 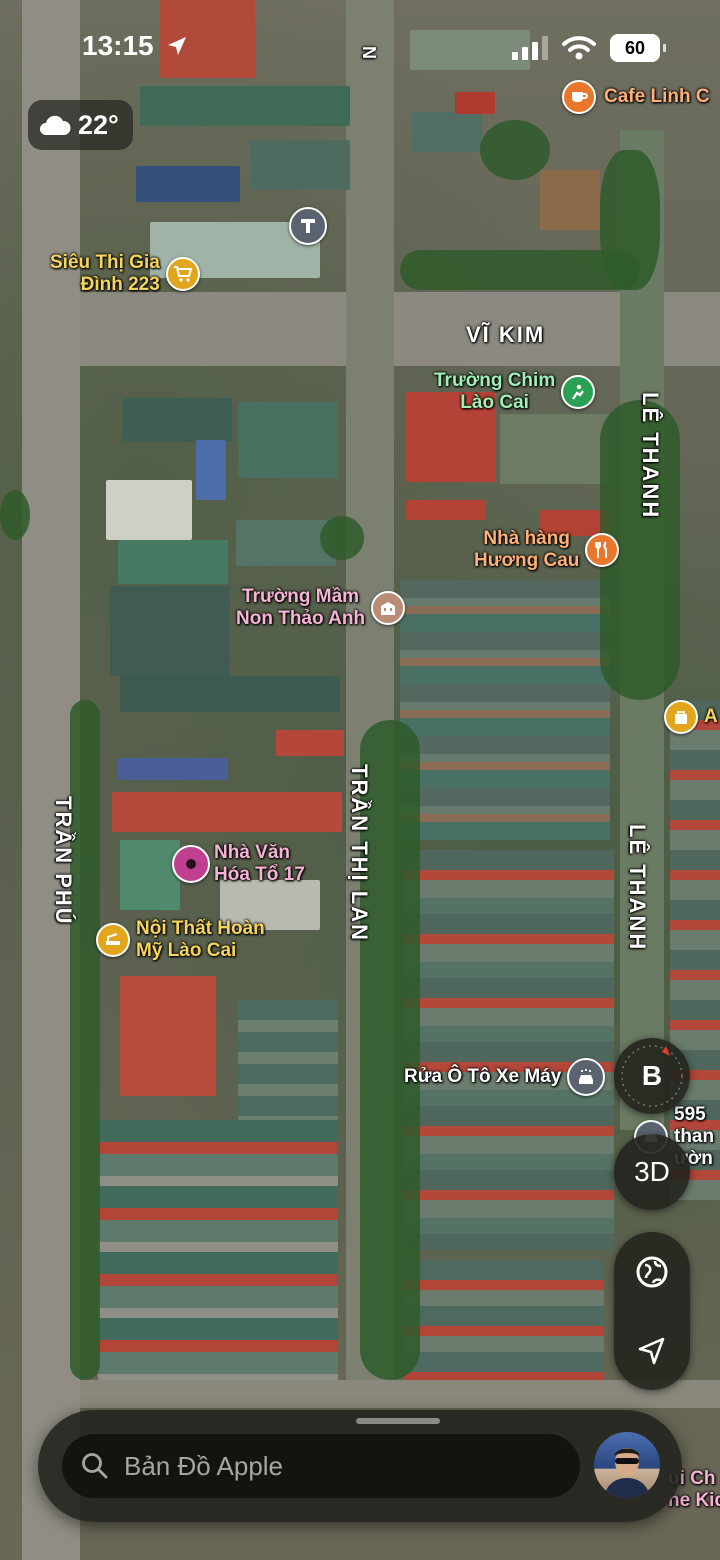 I want to click on battery-indicator: 60, so click(x=638, y=48).